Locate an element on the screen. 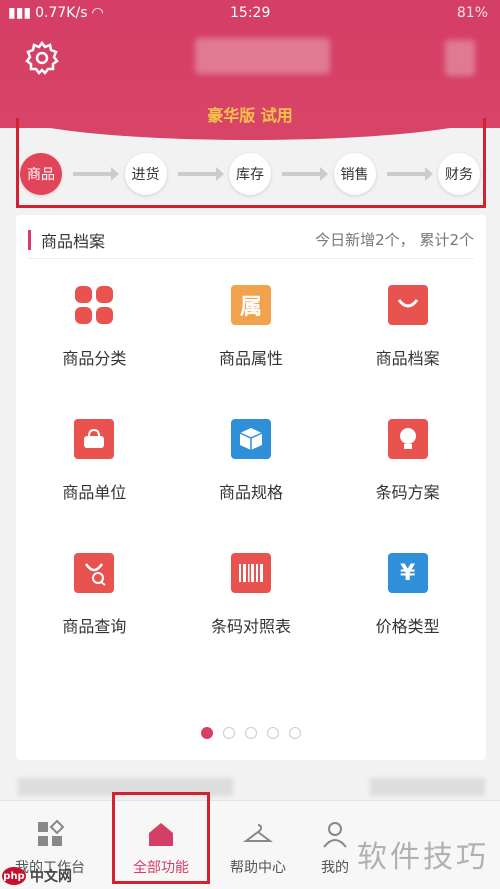 The height and width of the screenshot is (889, 500). tile-label: 商品单位 is located at coordinates (94, 492).